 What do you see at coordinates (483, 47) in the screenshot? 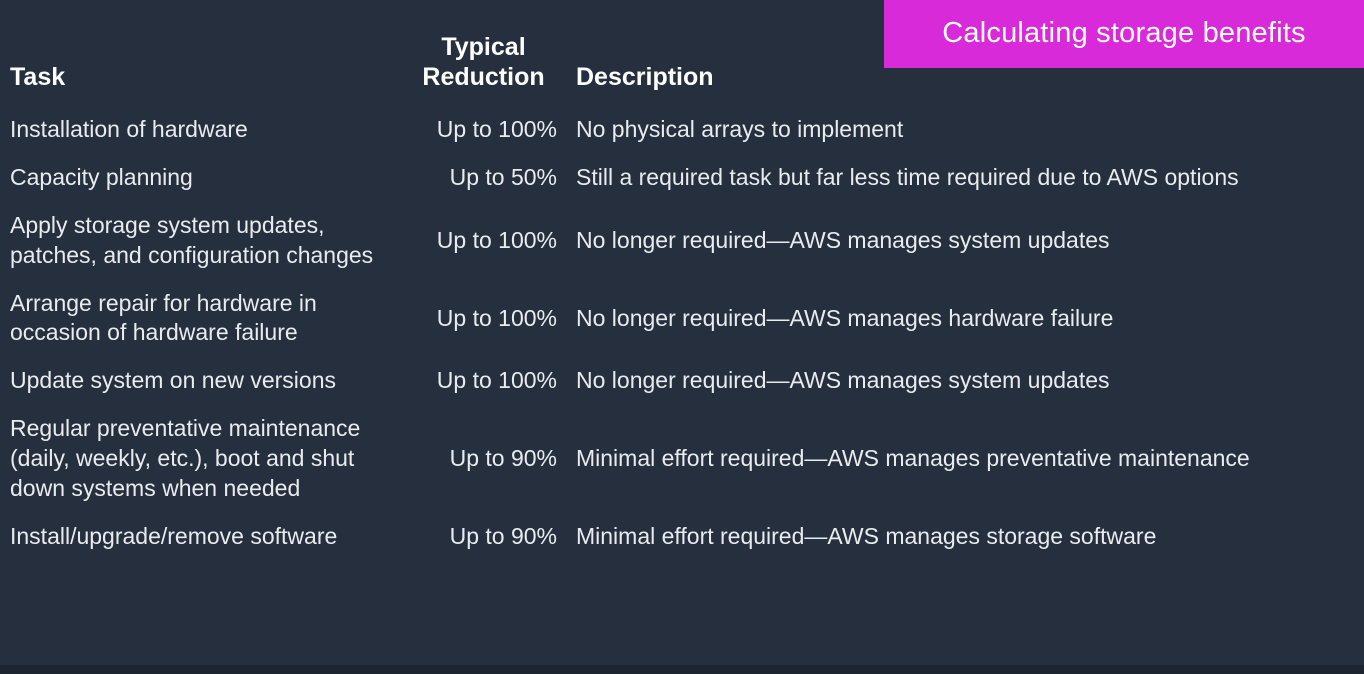
I see `column-header-typical-reduction-line1: Typical` at bounding box center [483, 47].